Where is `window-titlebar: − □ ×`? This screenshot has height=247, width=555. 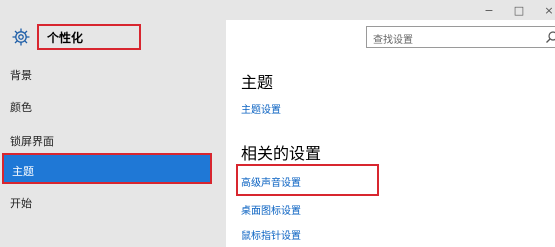
window-titlebar: − □ × is located at coordinates (277, 10).